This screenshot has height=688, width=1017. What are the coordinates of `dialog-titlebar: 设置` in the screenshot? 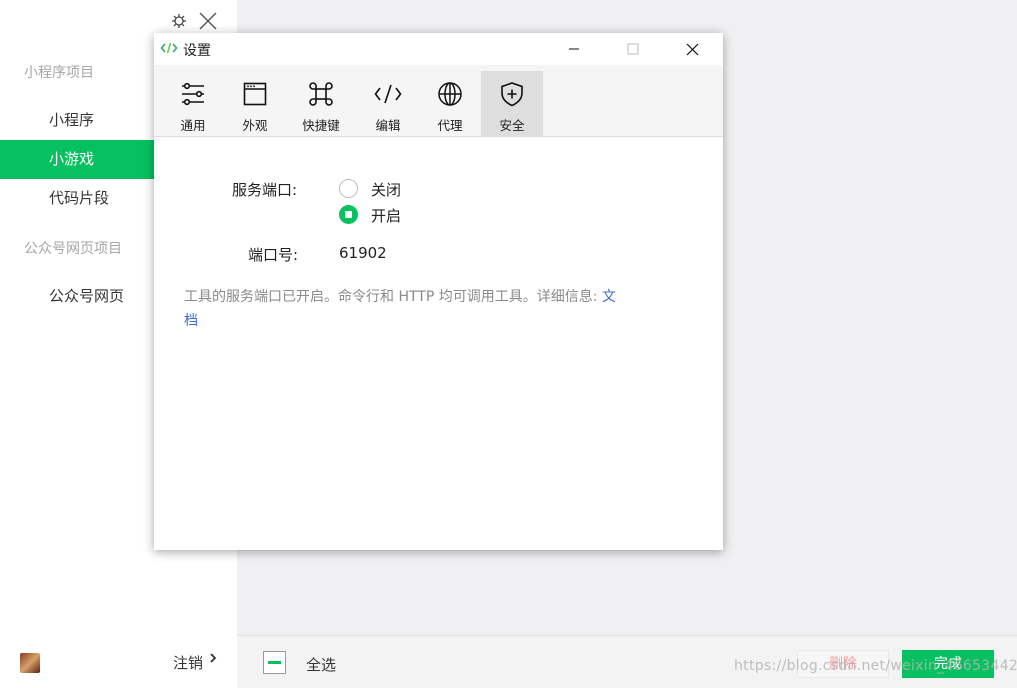 It's located at (438, 49).